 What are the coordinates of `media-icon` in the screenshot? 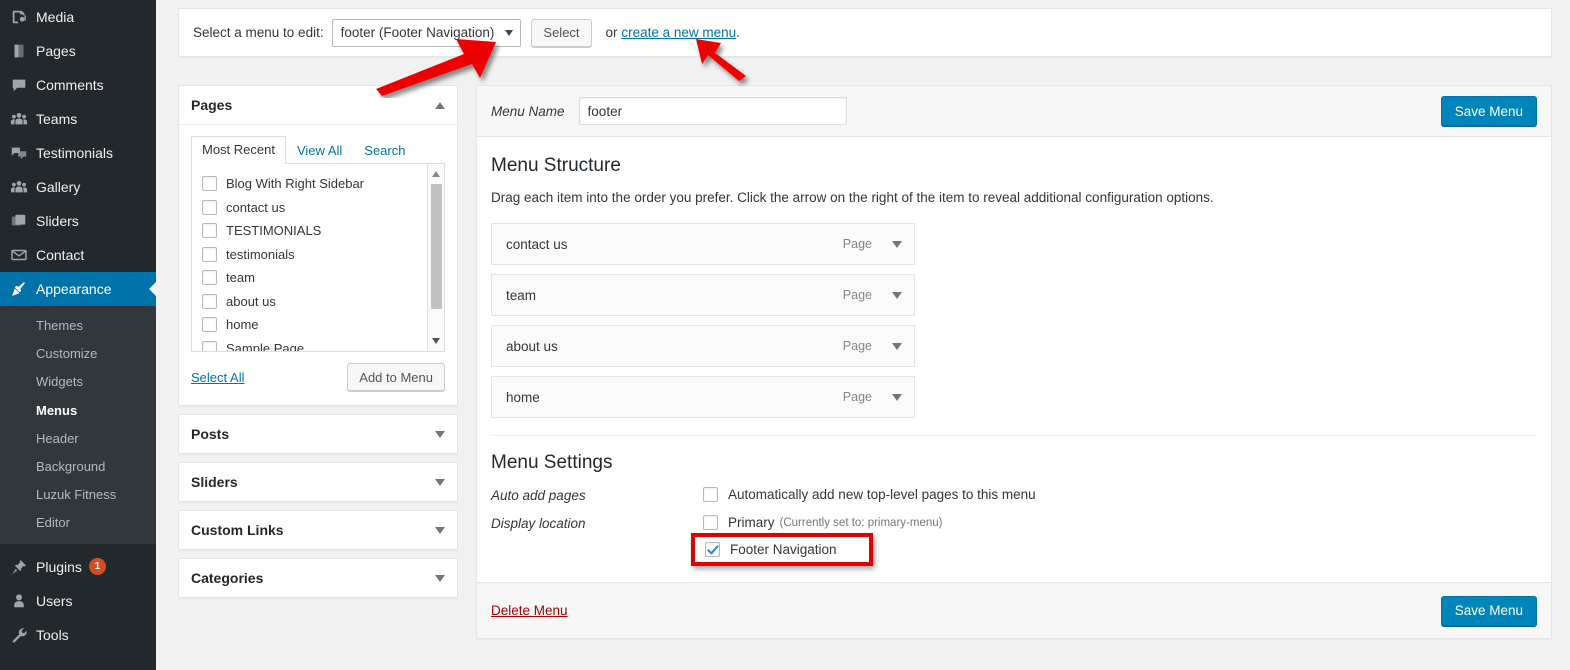 It's located at (23, 17).